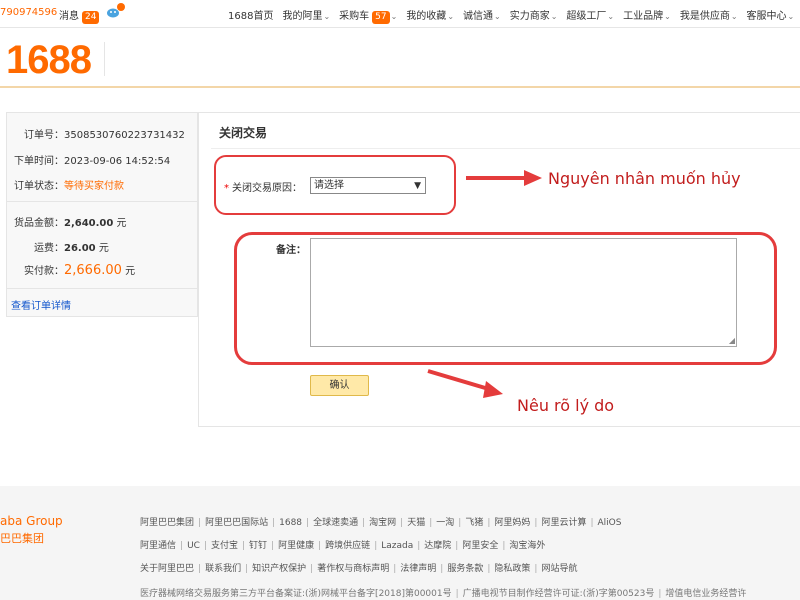 Image resolution: width=800 pixels, height=600 pixels. What do you see at coordinates (559, 594) in the screenshot?
I see `footer-link: 广播电视节目制作经营许可证:(浙)字第00523号` at bounding box center [559, 594].